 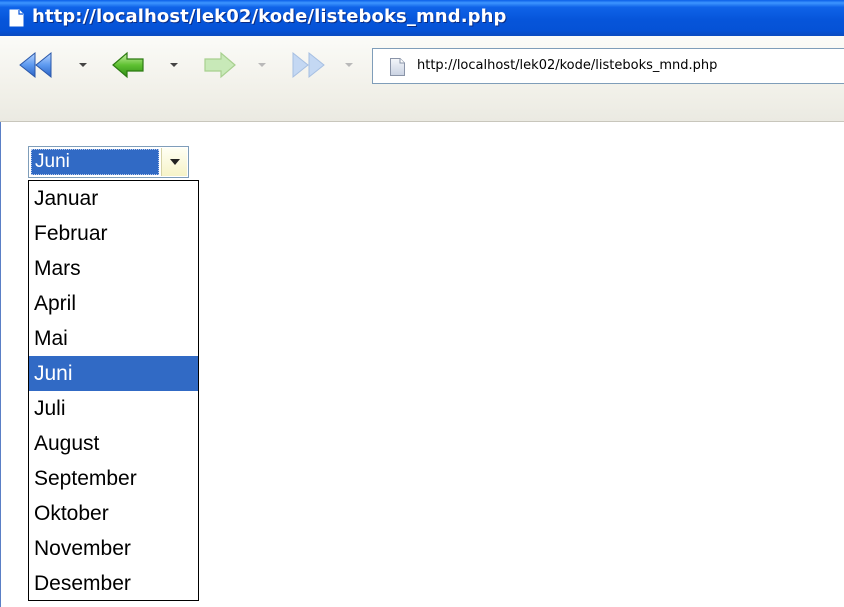 What do you see at coordinates (113, 513) in the screenshot?
I see `month-option-oktober: Oktober` at bounding box center [113, 513].